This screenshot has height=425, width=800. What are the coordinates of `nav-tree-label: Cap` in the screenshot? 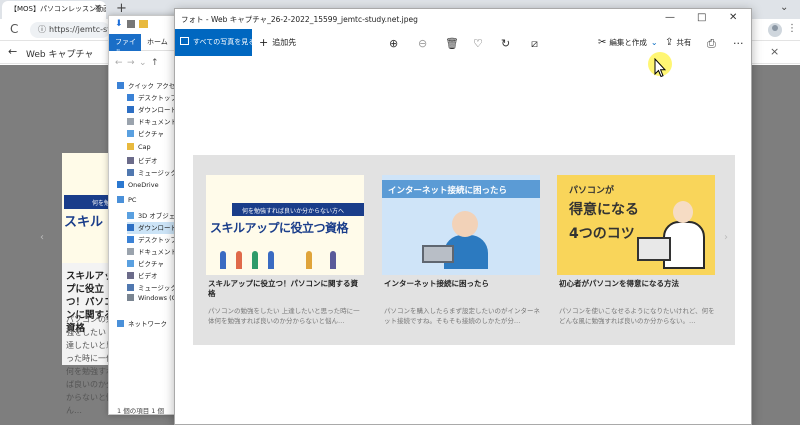 It's located at (144, 147).